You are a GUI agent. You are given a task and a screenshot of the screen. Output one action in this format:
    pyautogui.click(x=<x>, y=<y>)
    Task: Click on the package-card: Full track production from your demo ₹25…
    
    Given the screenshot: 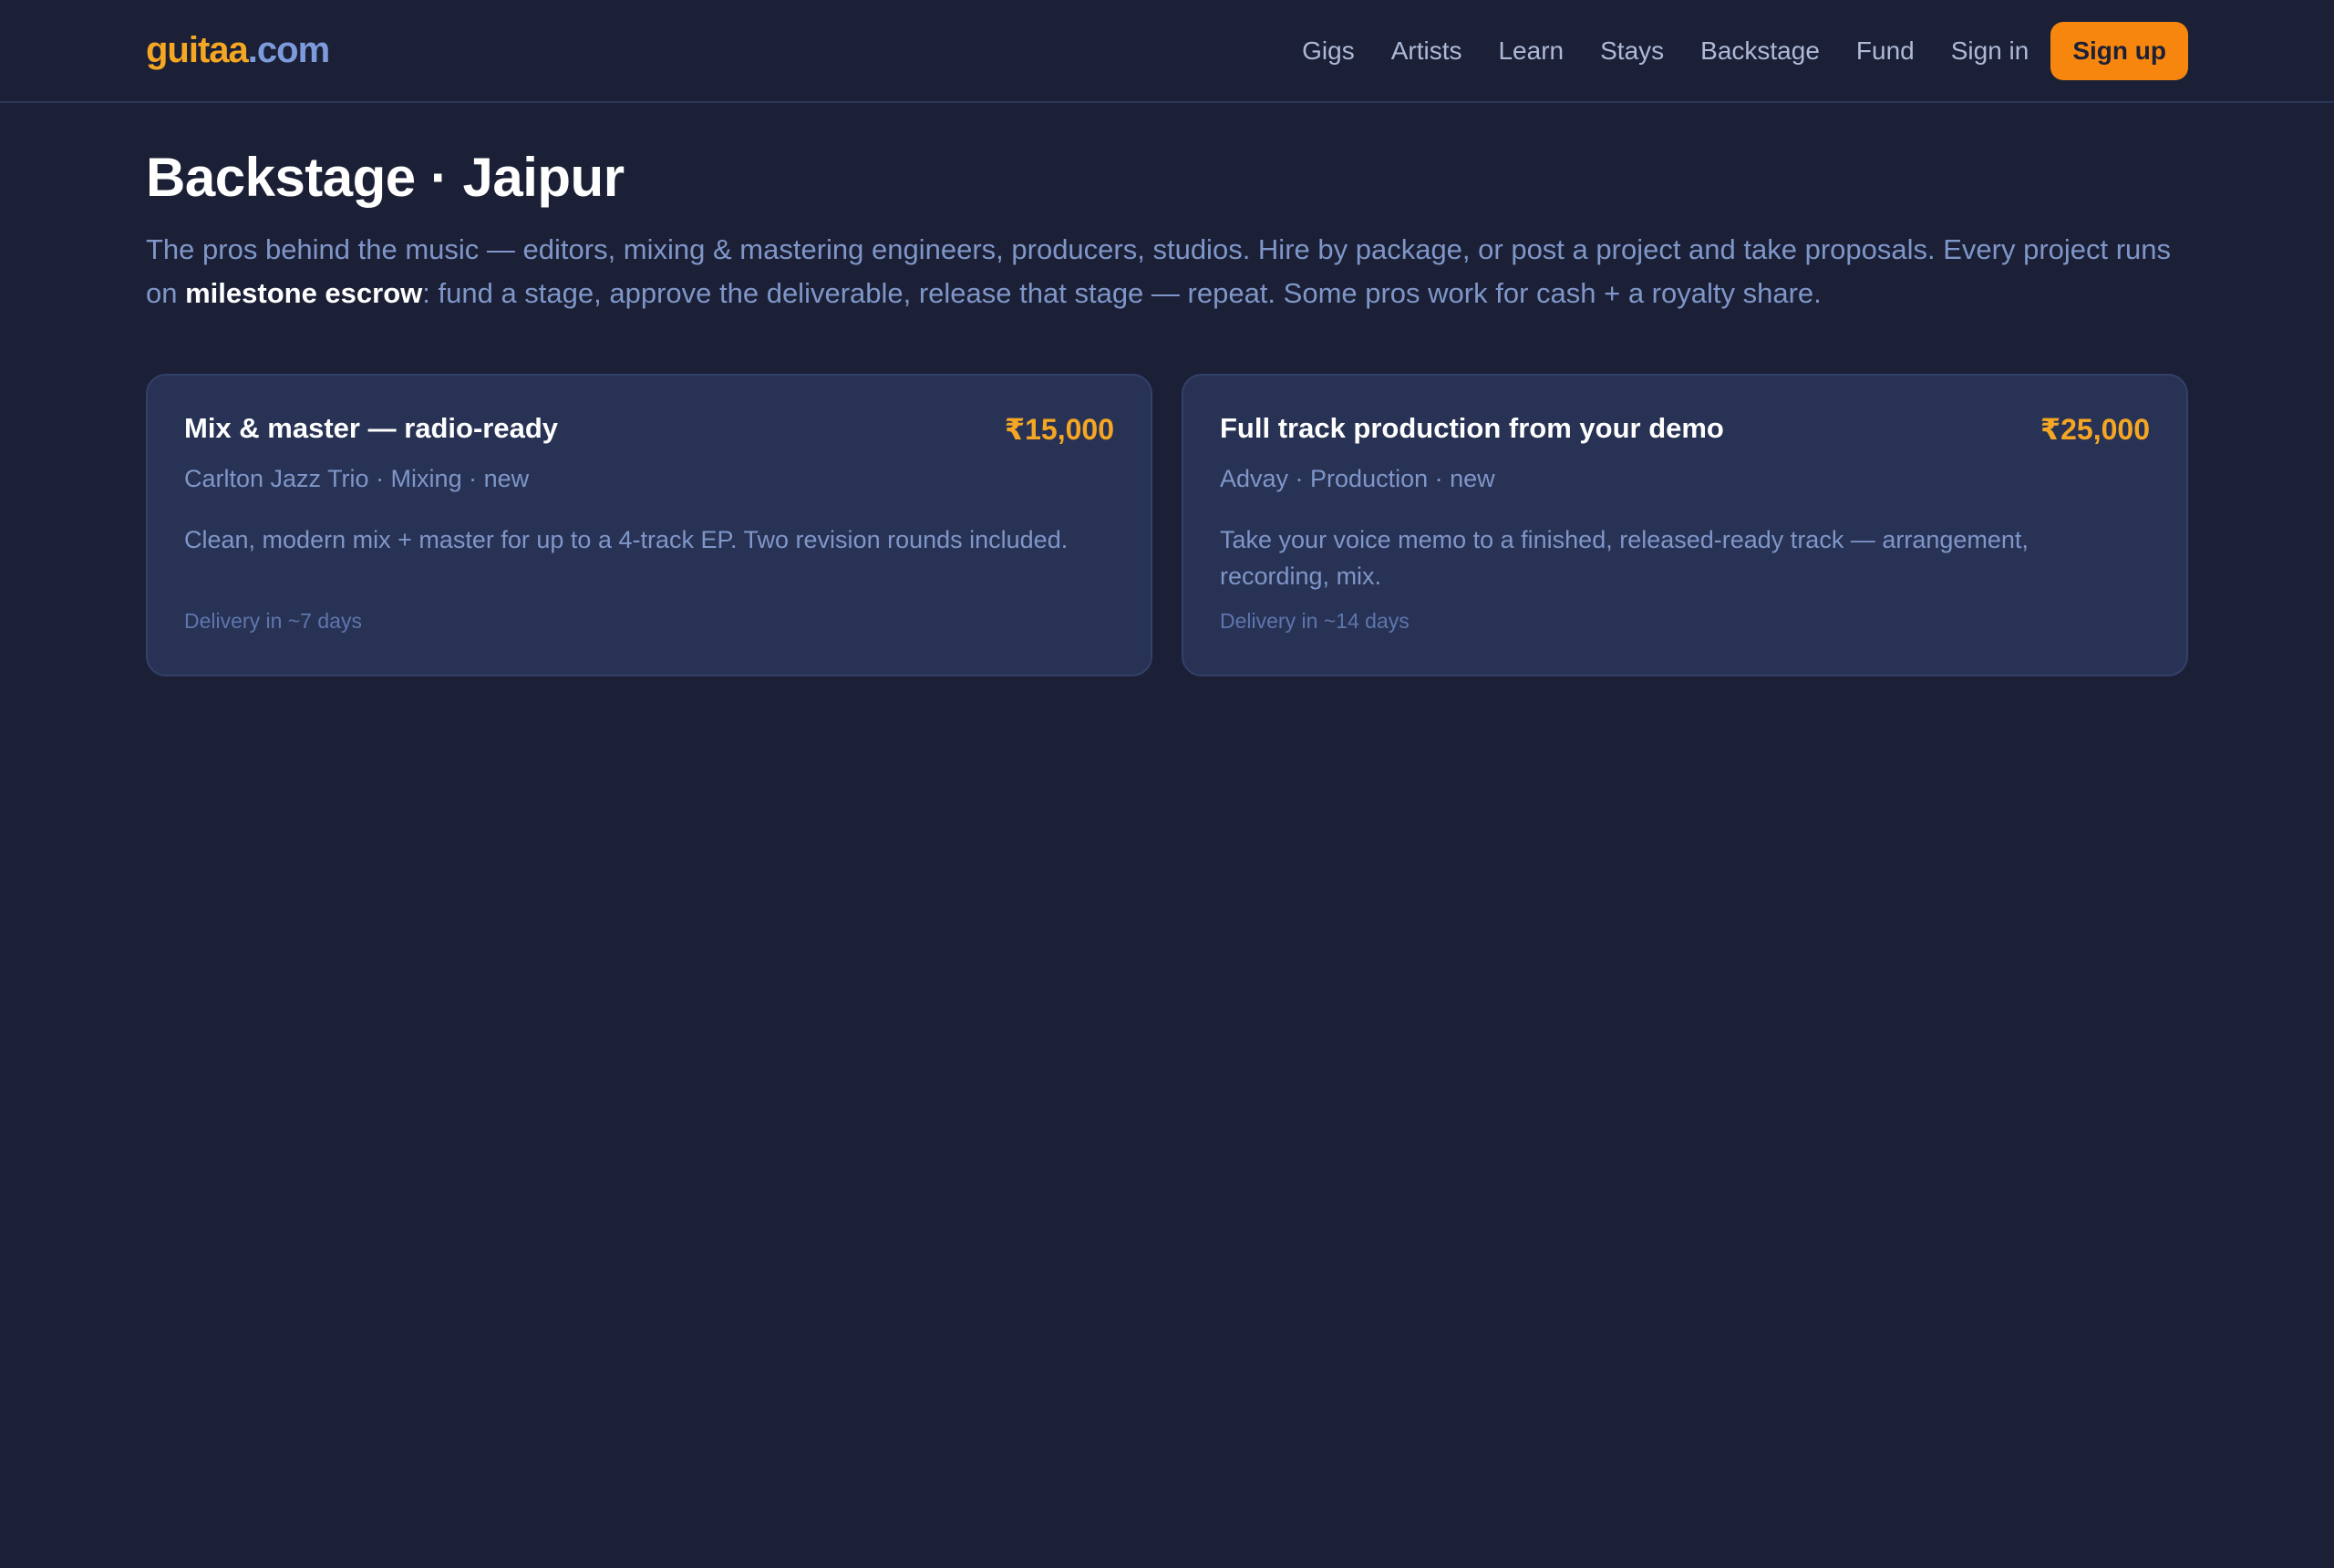 What is the action you would take?
    pyautogui.click(x=1685, y=525)
    